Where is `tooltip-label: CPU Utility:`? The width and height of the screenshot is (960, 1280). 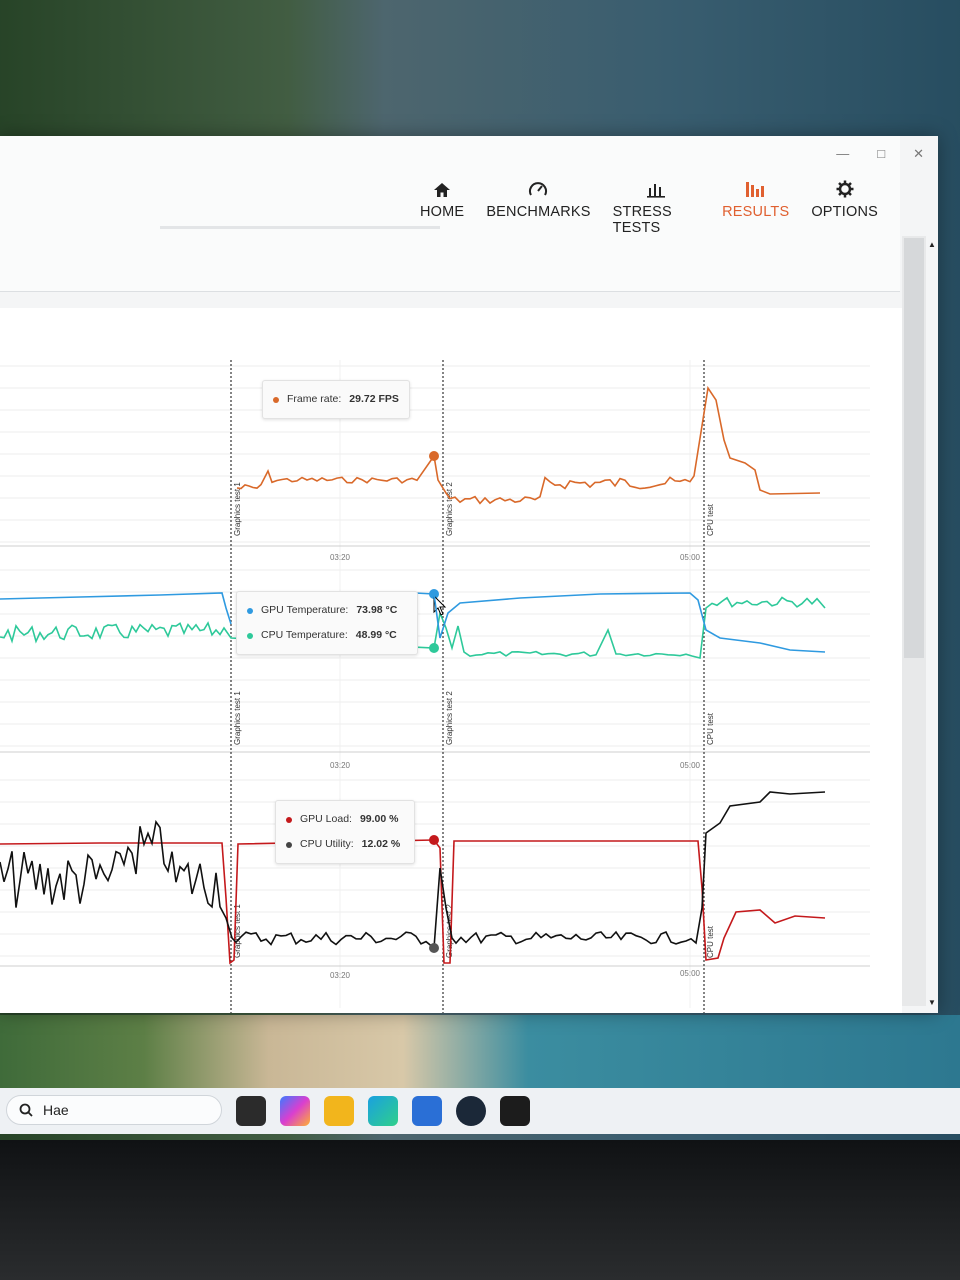
tooltip-label: CPU Utility: is located at coordinates (327, 844).